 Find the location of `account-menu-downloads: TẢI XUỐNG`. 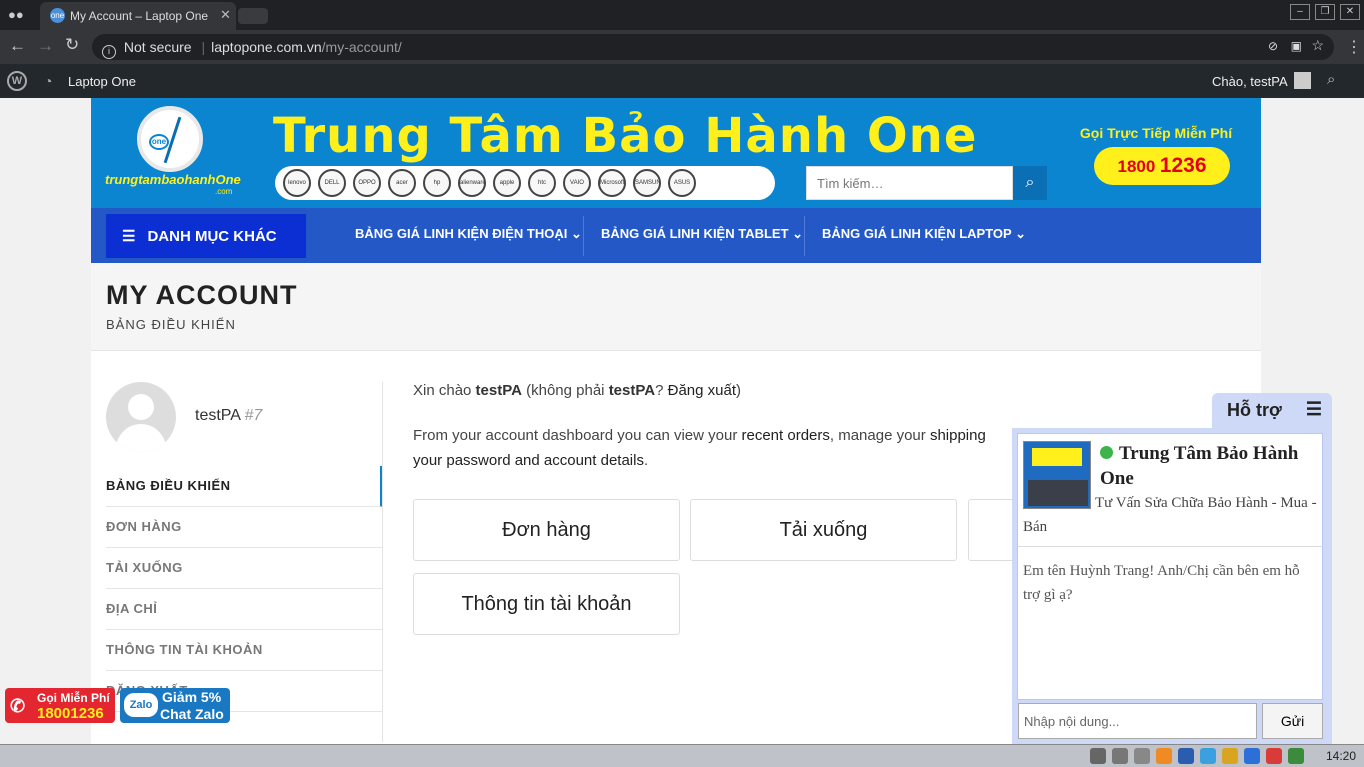

account-menu-downloads: TẢI XUỐNG is located at coordinates (244, 568).